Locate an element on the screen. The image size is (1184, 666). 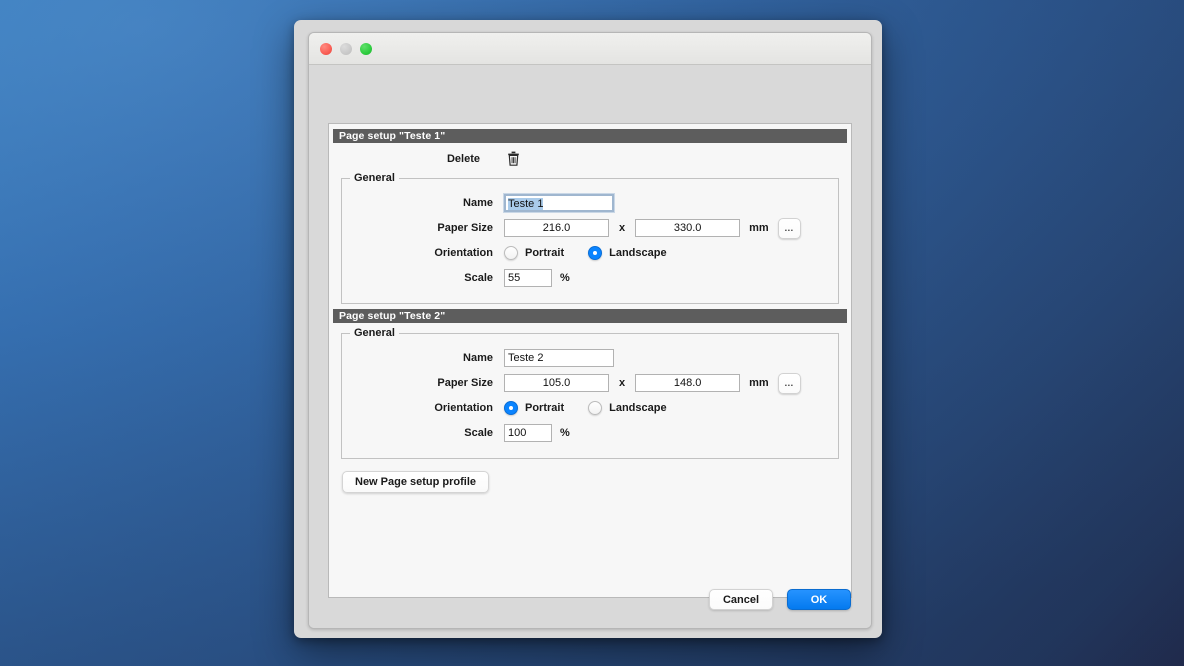
orientation-landscape-option-1: Landscape is located at coordinates (627, 253).